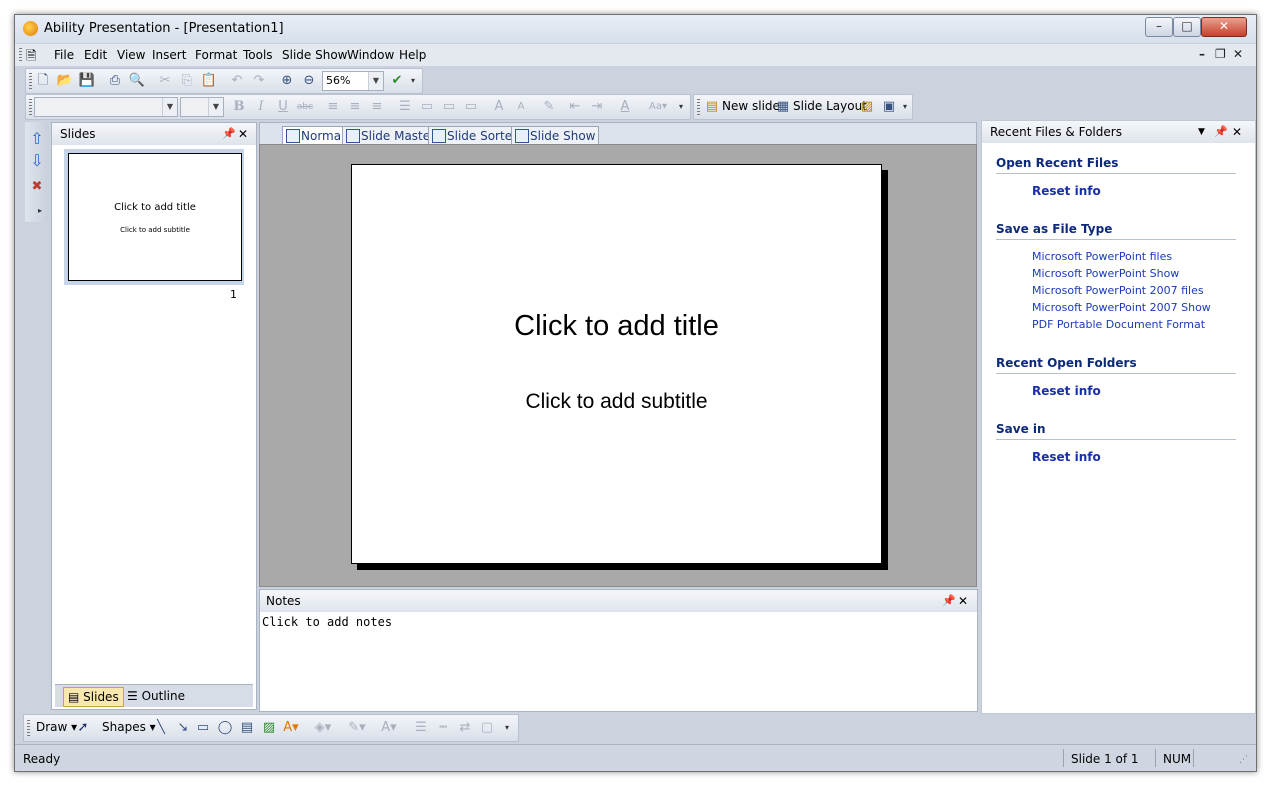  Describe the element at coordinates (287, 81) in the screenshot. I see `zoom-in-icon: ⊕` at that location.